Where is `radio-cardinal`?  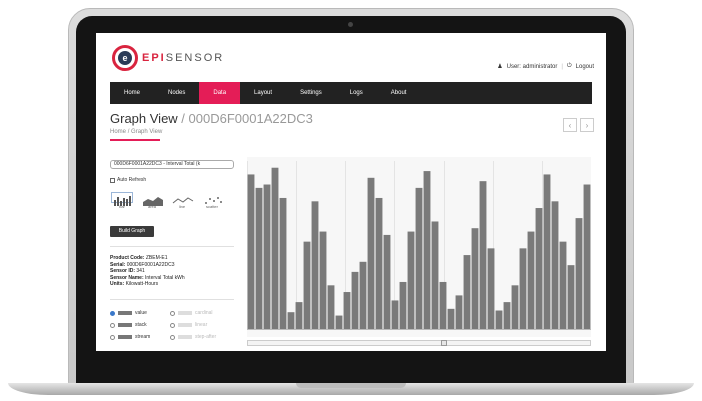 radio-cardinal is located at coordinates (172, 313).